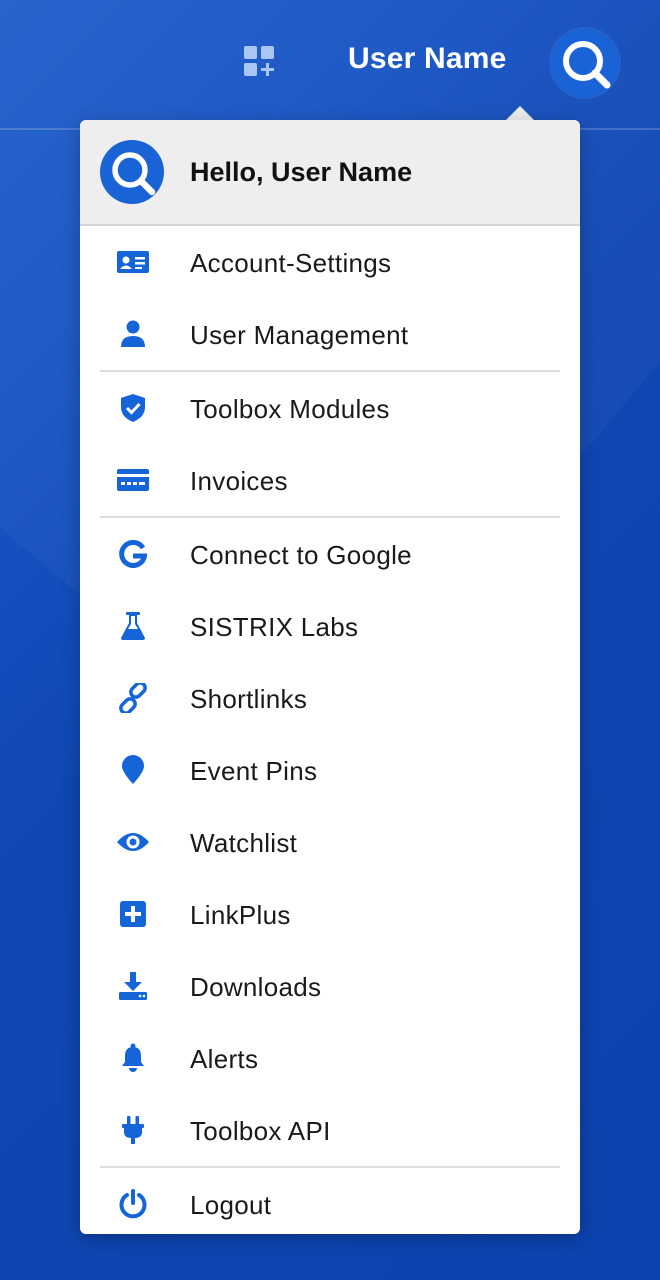 The image size is (660, 1280). I want to click on user-icon, so click(133, 333).